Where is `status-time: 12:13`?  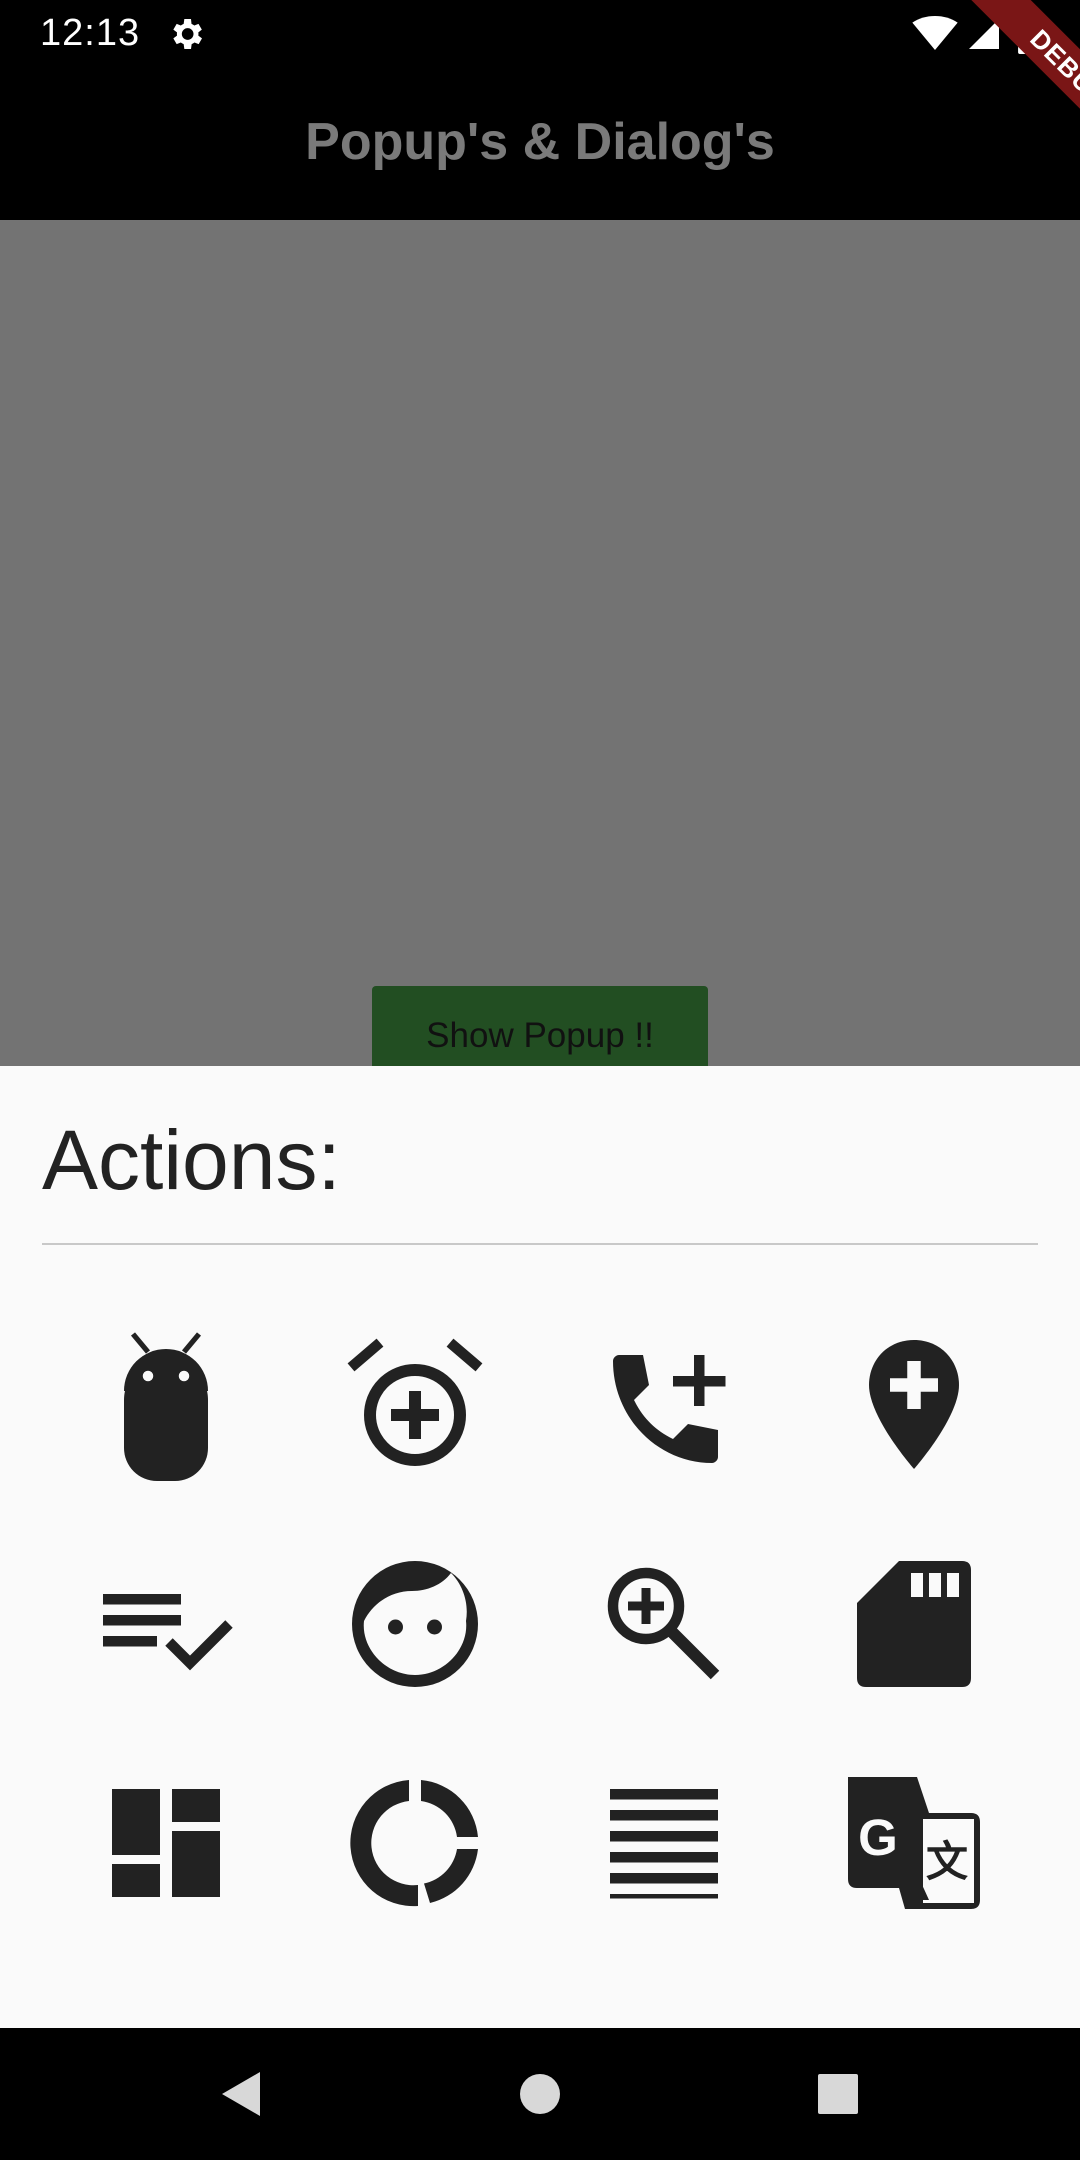
status-time: 12:13 is located at coordinates (90, 33).